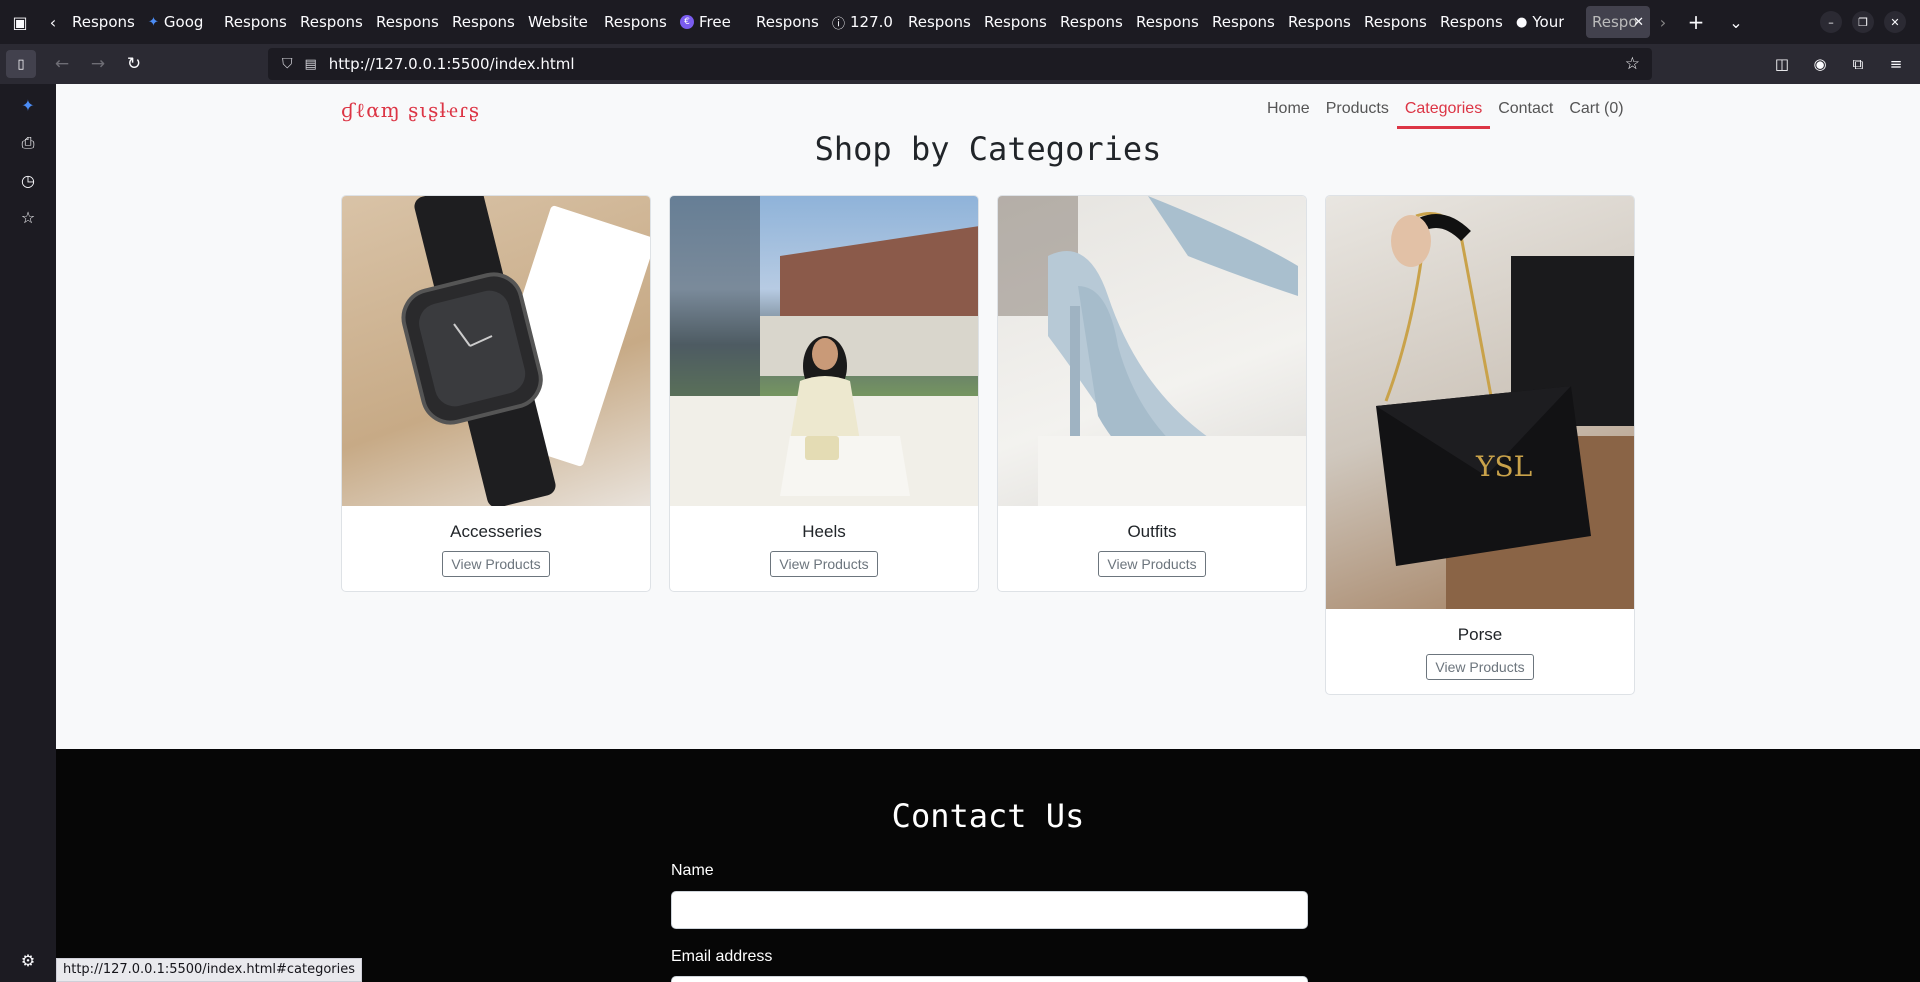  What do you see at coordinates (722, 956) in the screenshot?
I see `email-label: Email address` at bounding box center [722, 956].